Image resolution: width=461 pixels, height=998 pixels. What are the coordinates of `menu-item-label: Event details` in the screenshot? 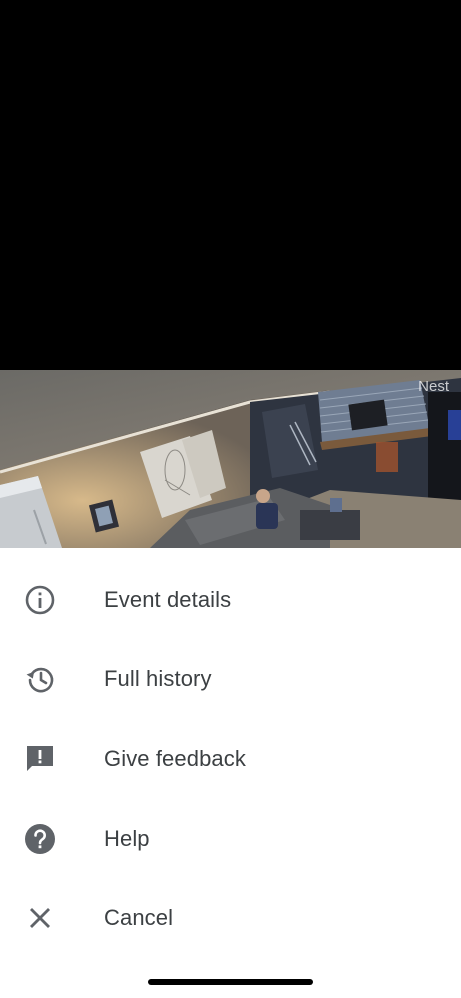 It's located at (168, 599).